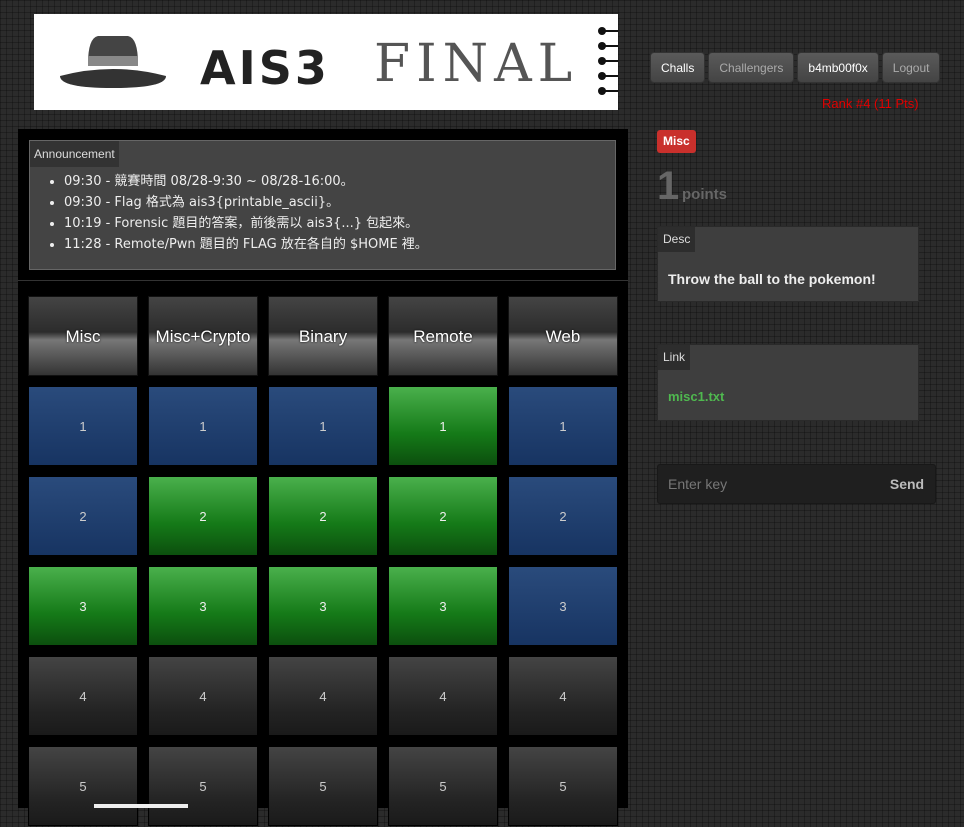 The height and width of the screenshot is (827, 964). What do you see at coordinates (83, 336) in the screenshot?
I see `category-header-misc: Misc` at bounding box center [83, 336].